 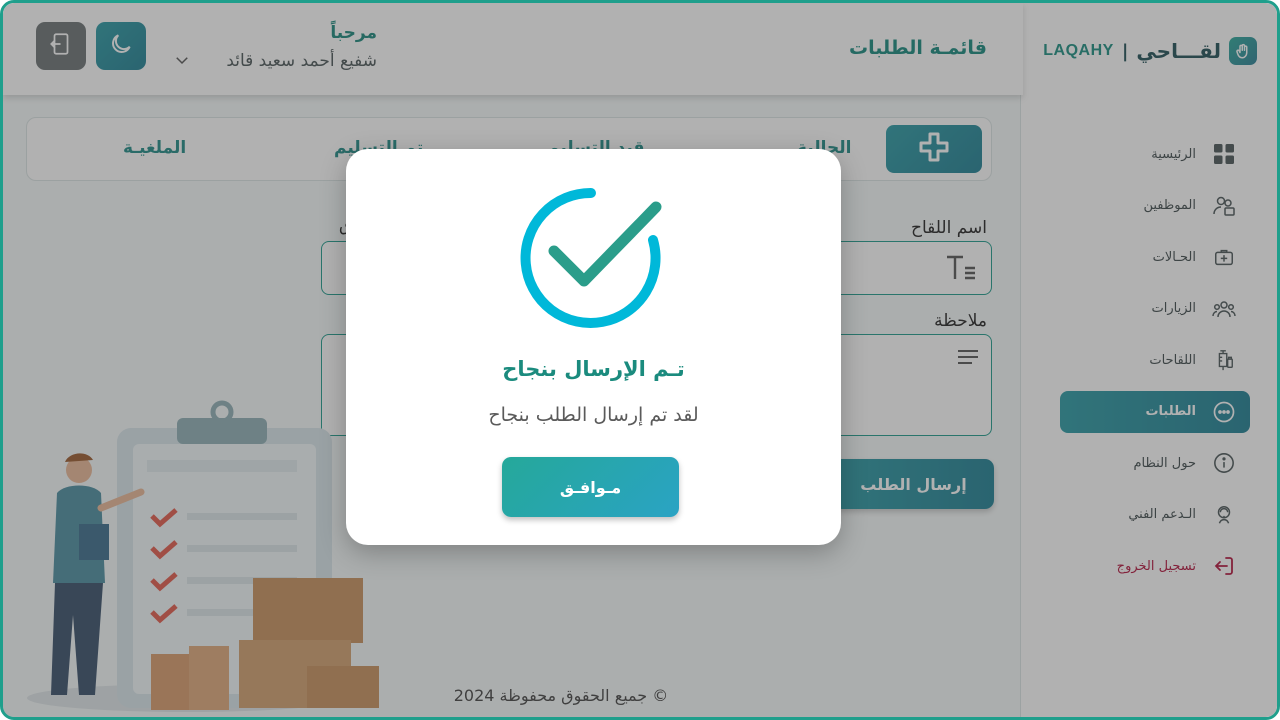 What do you see at coordinates (591, 257) in the screenshot?
I see `success-check-icon` at bounding box center [591, 257].